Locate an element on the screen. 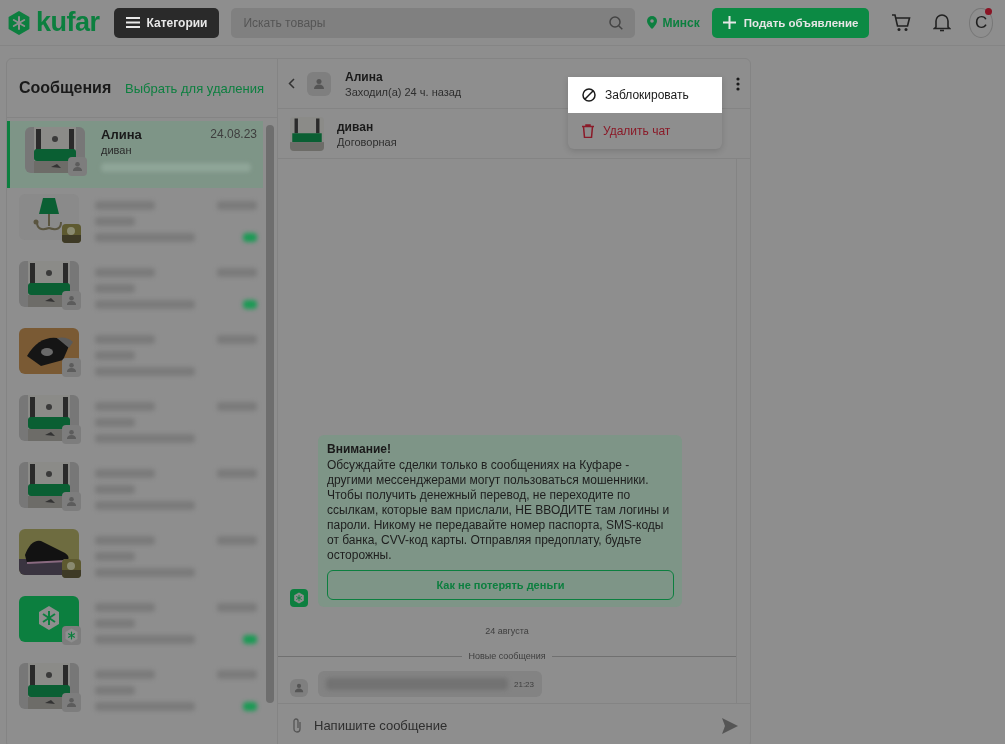 This screenshot has width=1005, height=744. menu-item: Удалить чат is located at coordinates (645, 131).